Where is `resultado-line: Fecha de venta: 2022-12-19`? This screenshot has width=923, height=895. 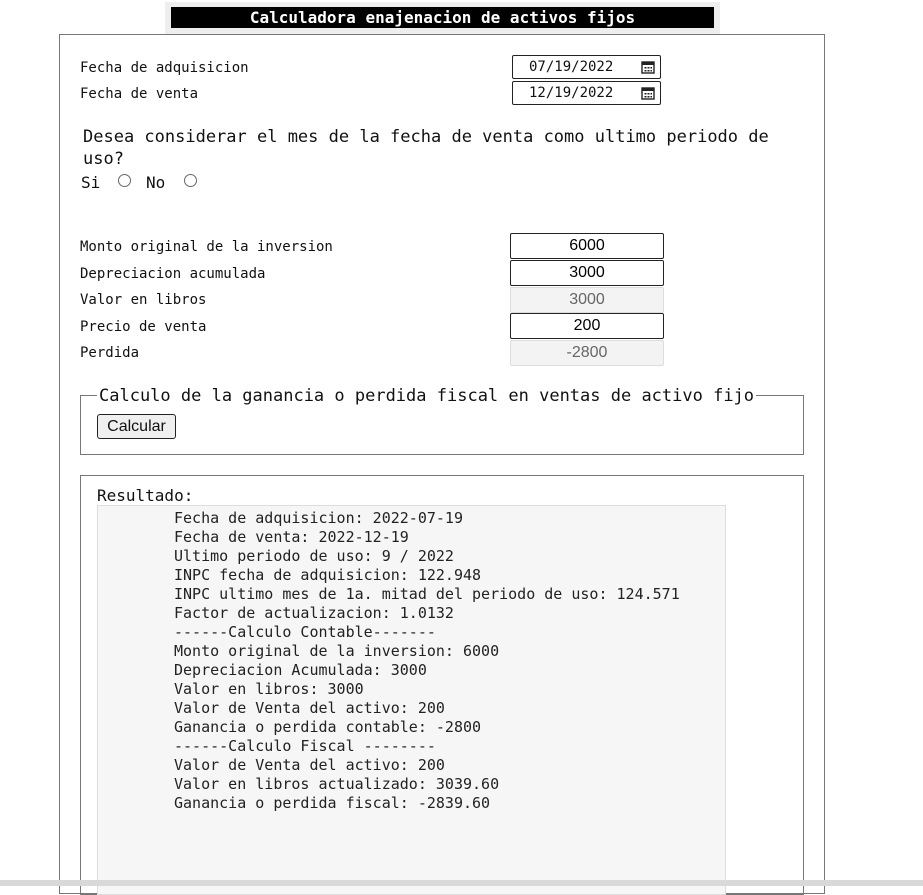 resultado-line: Fecha de venta: 2022-12-19 is located at coordinates (291, 537).